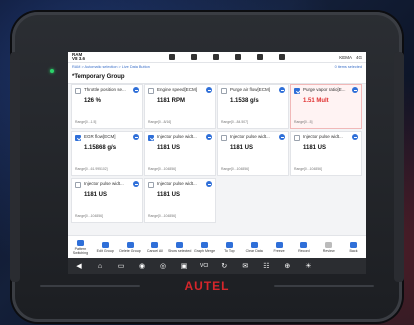 This screenshot has width=414, height=325. I want to click on pid-range: Range[0...8/16], so click(160, 122).